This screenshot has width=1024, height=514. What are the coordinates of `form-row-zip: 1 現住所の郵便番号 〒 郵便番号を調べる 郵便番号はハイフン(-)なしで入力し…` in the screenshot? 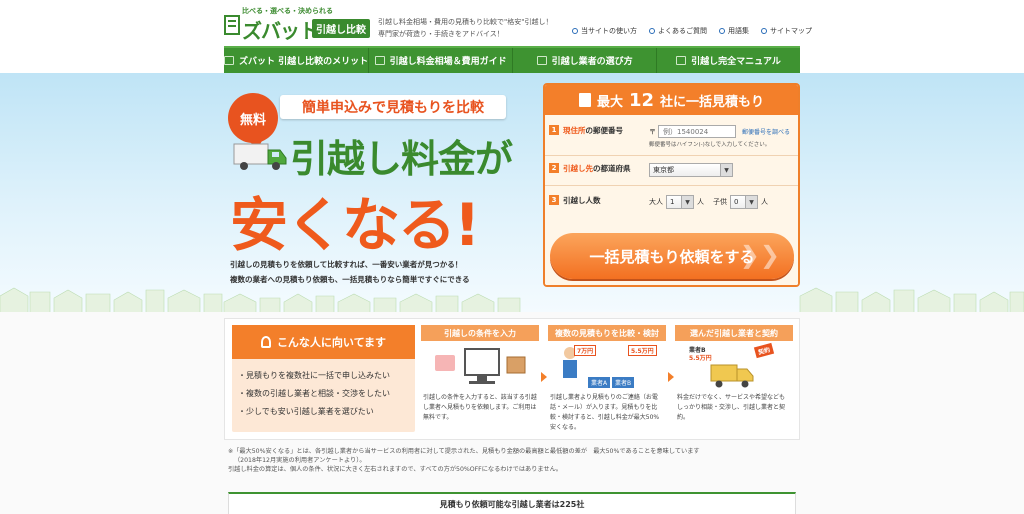 It's located at (672, 136).